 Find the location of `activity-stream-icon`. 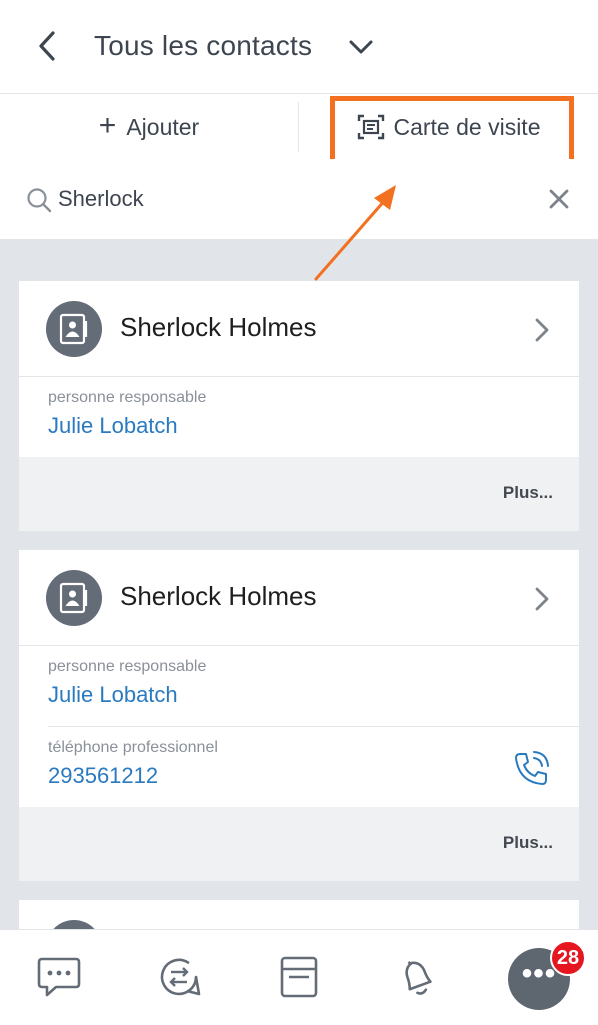

activity-stream-icon is located at coordinates (179, 977).